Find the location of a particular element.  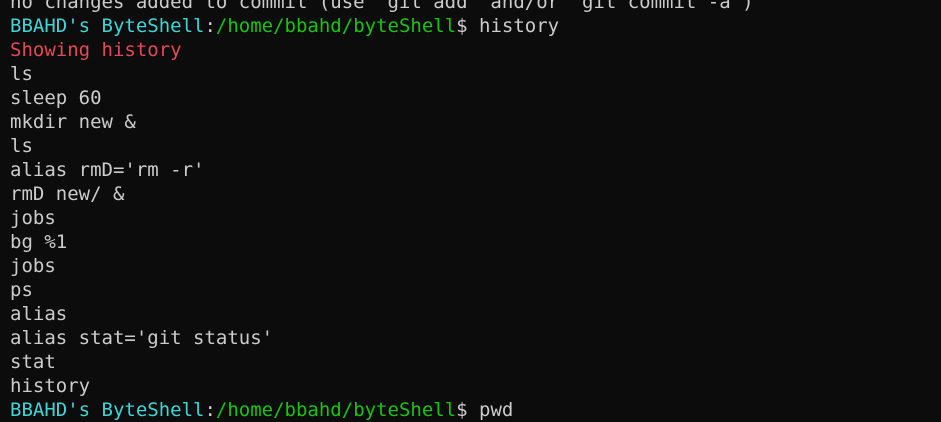

history-entry: mkdir new & is located at coordinates (73, 122).